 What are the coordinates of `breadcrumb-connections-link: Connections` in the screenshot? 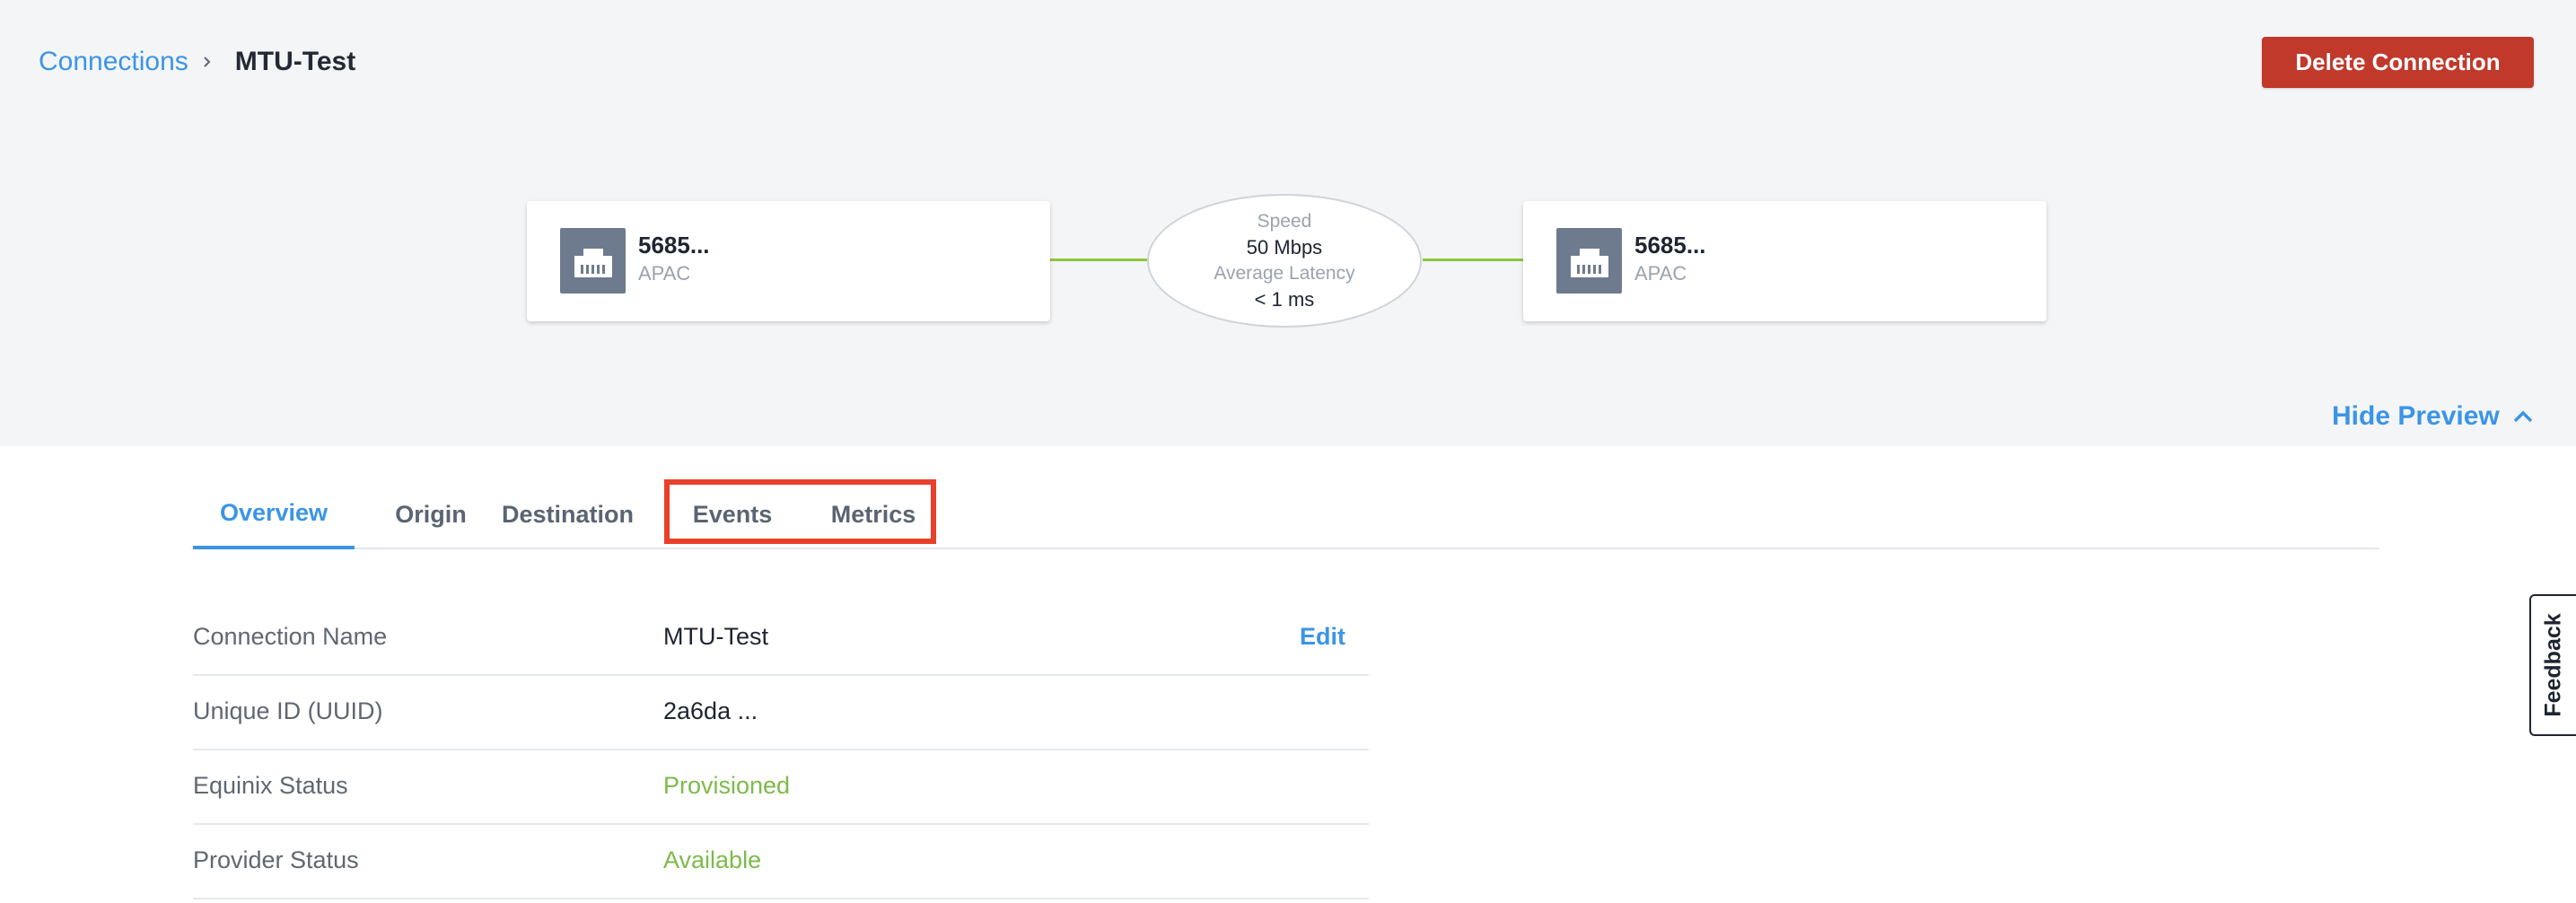 It's located at (113, 62).